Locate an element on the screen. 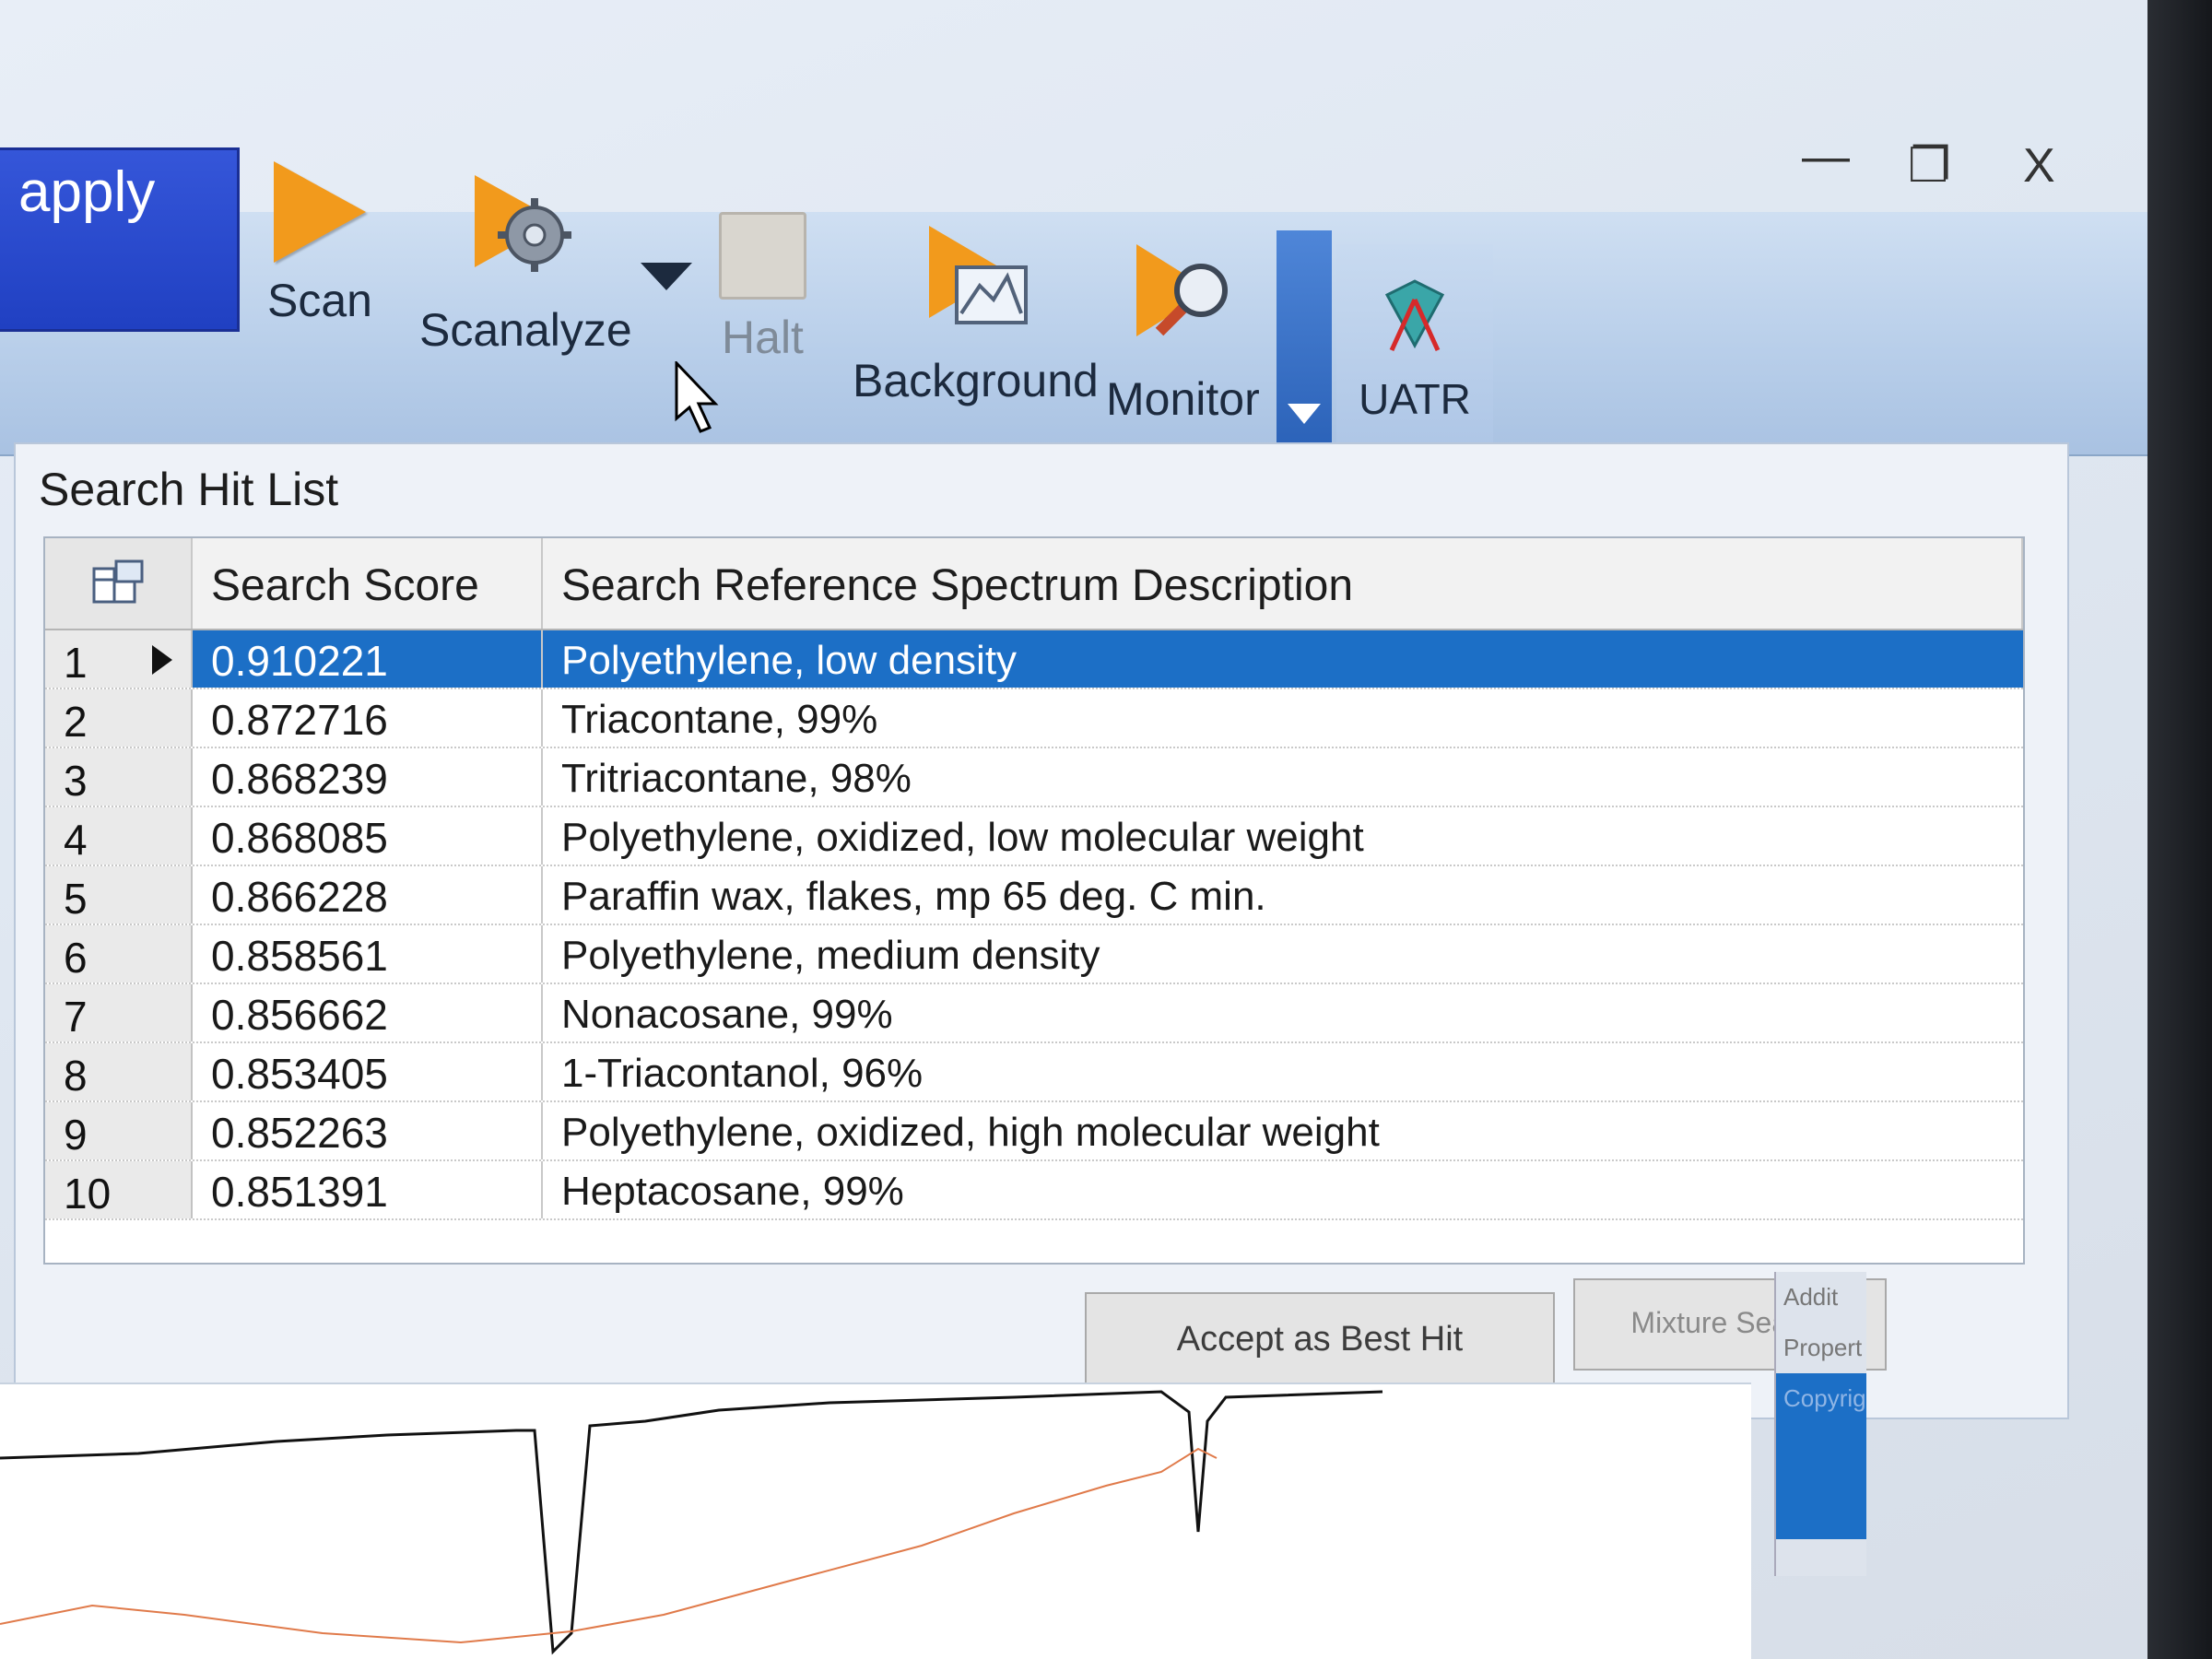 The width and height of the screenshot is (2212, 1659). sample-spectrum-trace is located at coordinates (609, 1545).